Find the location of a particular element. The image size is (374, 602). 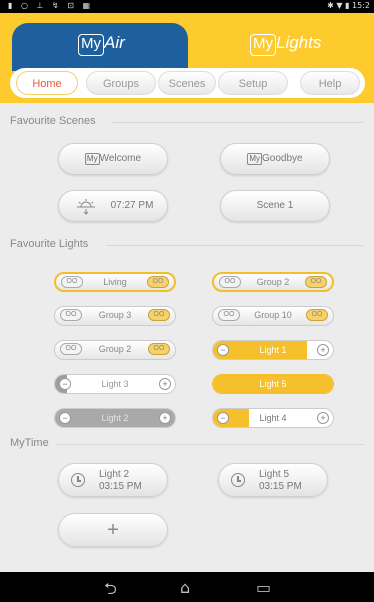

mytime-title: MyTime is located at coordinates (29, 443).